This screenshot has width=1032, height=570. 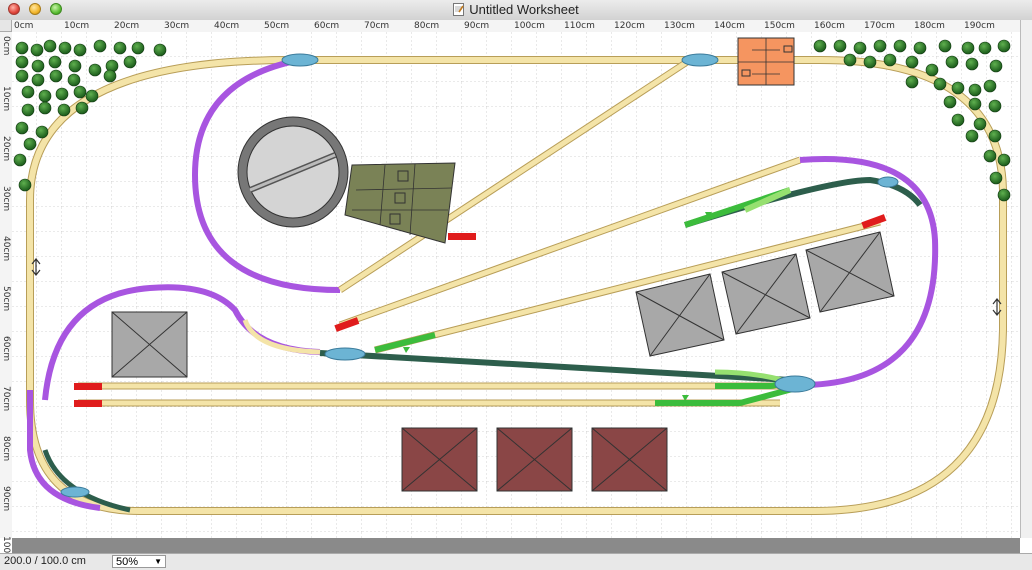 What do you see at coordinates (6, 499) in the screenshot?
I see `ruler-label: 90cm` at bounding box center [6, 499].